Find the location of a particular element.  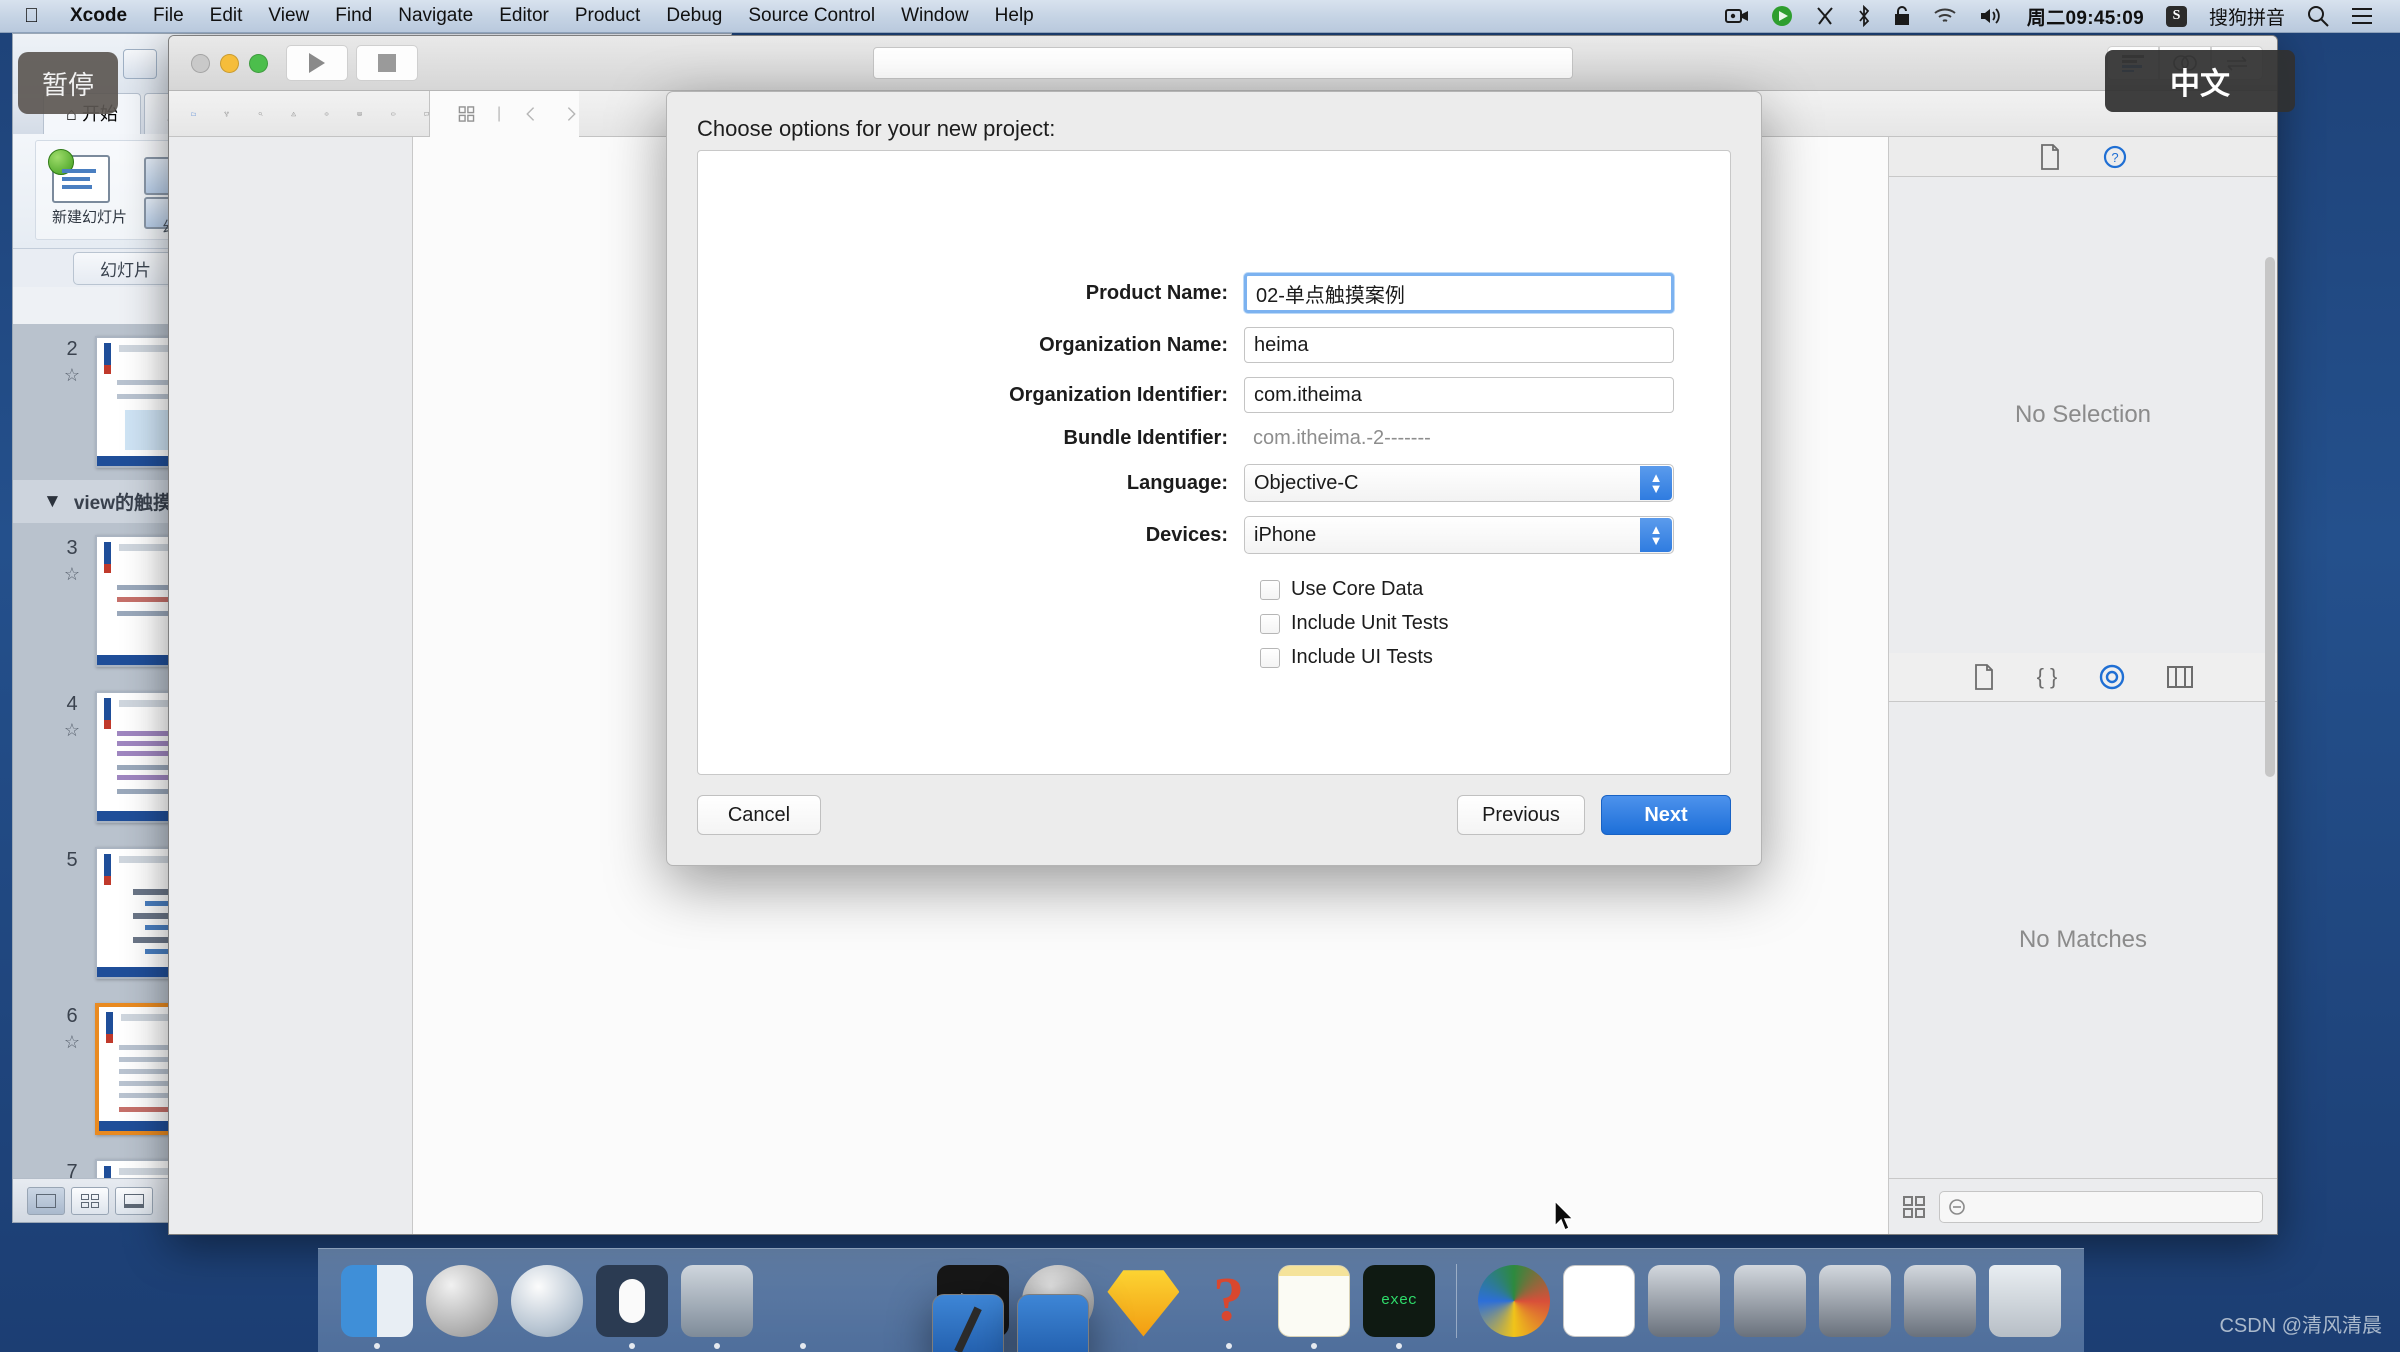

notification-center-icon is located at coordinates (2362, 16).